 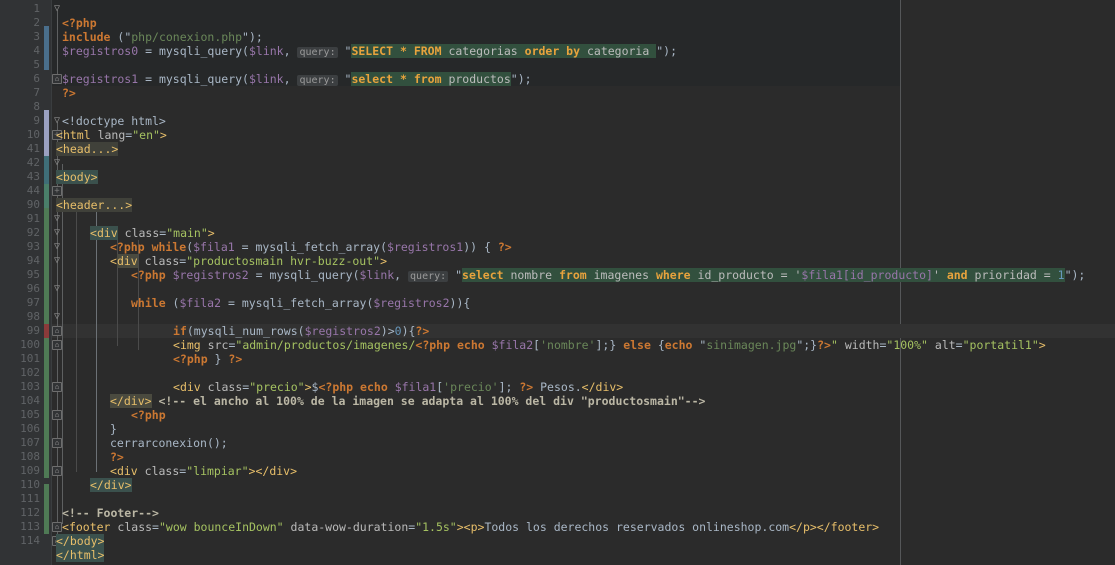 I want to click on code-line: <html lang="en">, so click(x=557, y=128).